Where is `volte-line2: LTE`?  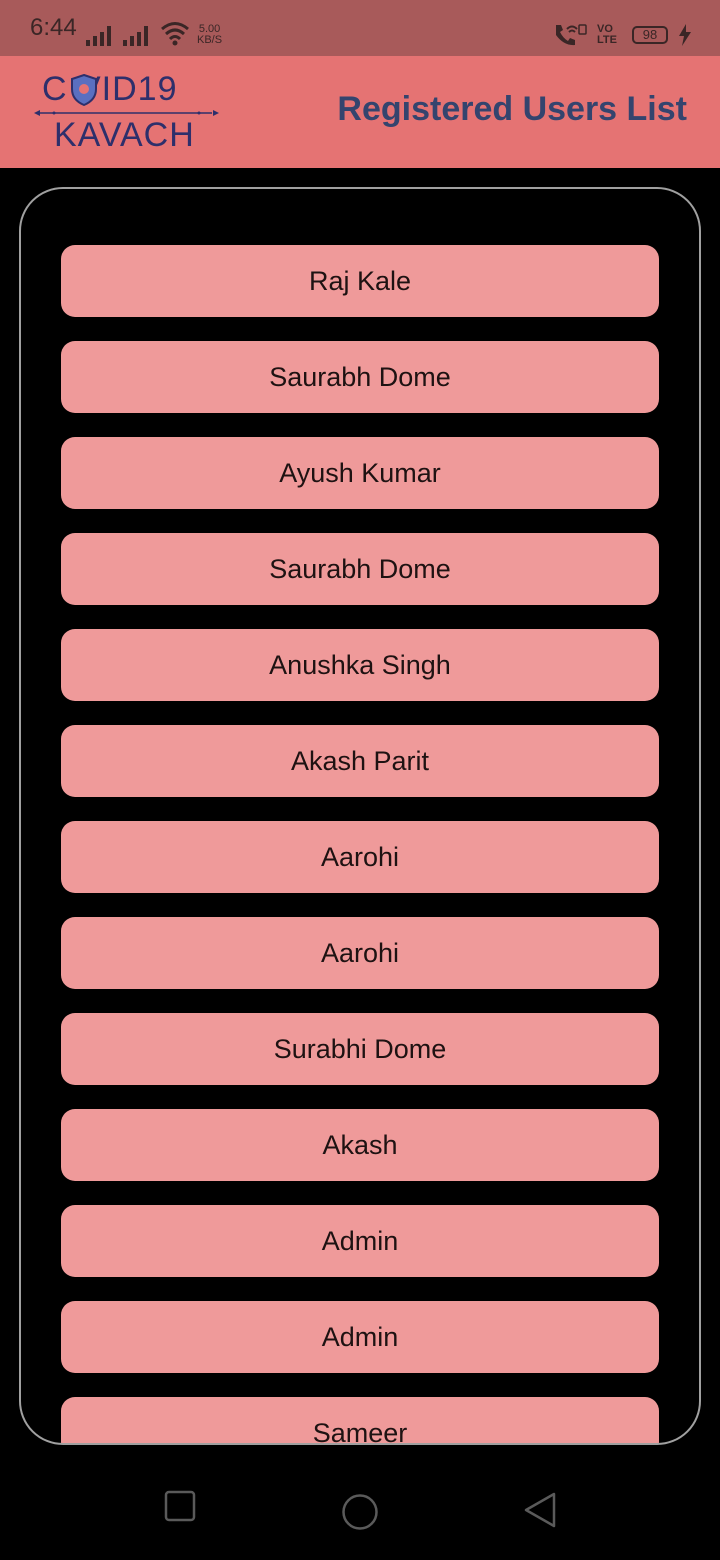 volte-line2: LTE is located at coordinates (607, 40).